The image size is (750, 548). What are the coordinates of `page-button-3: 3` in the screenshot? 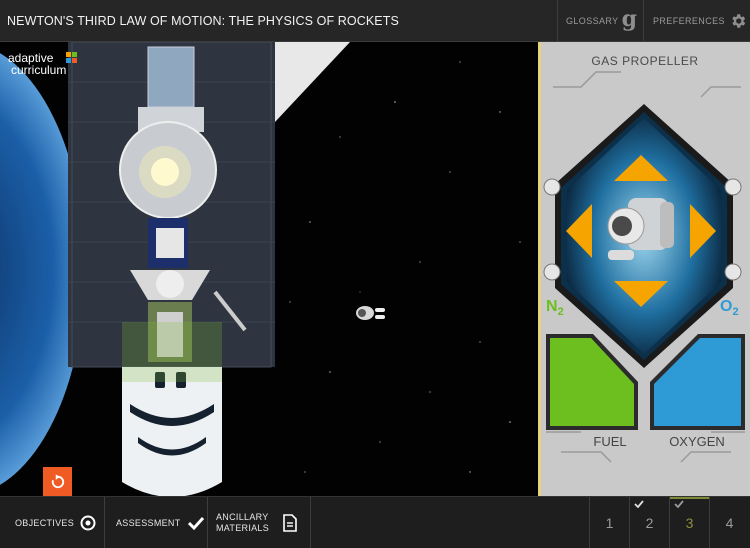 It's located at (689, 522).